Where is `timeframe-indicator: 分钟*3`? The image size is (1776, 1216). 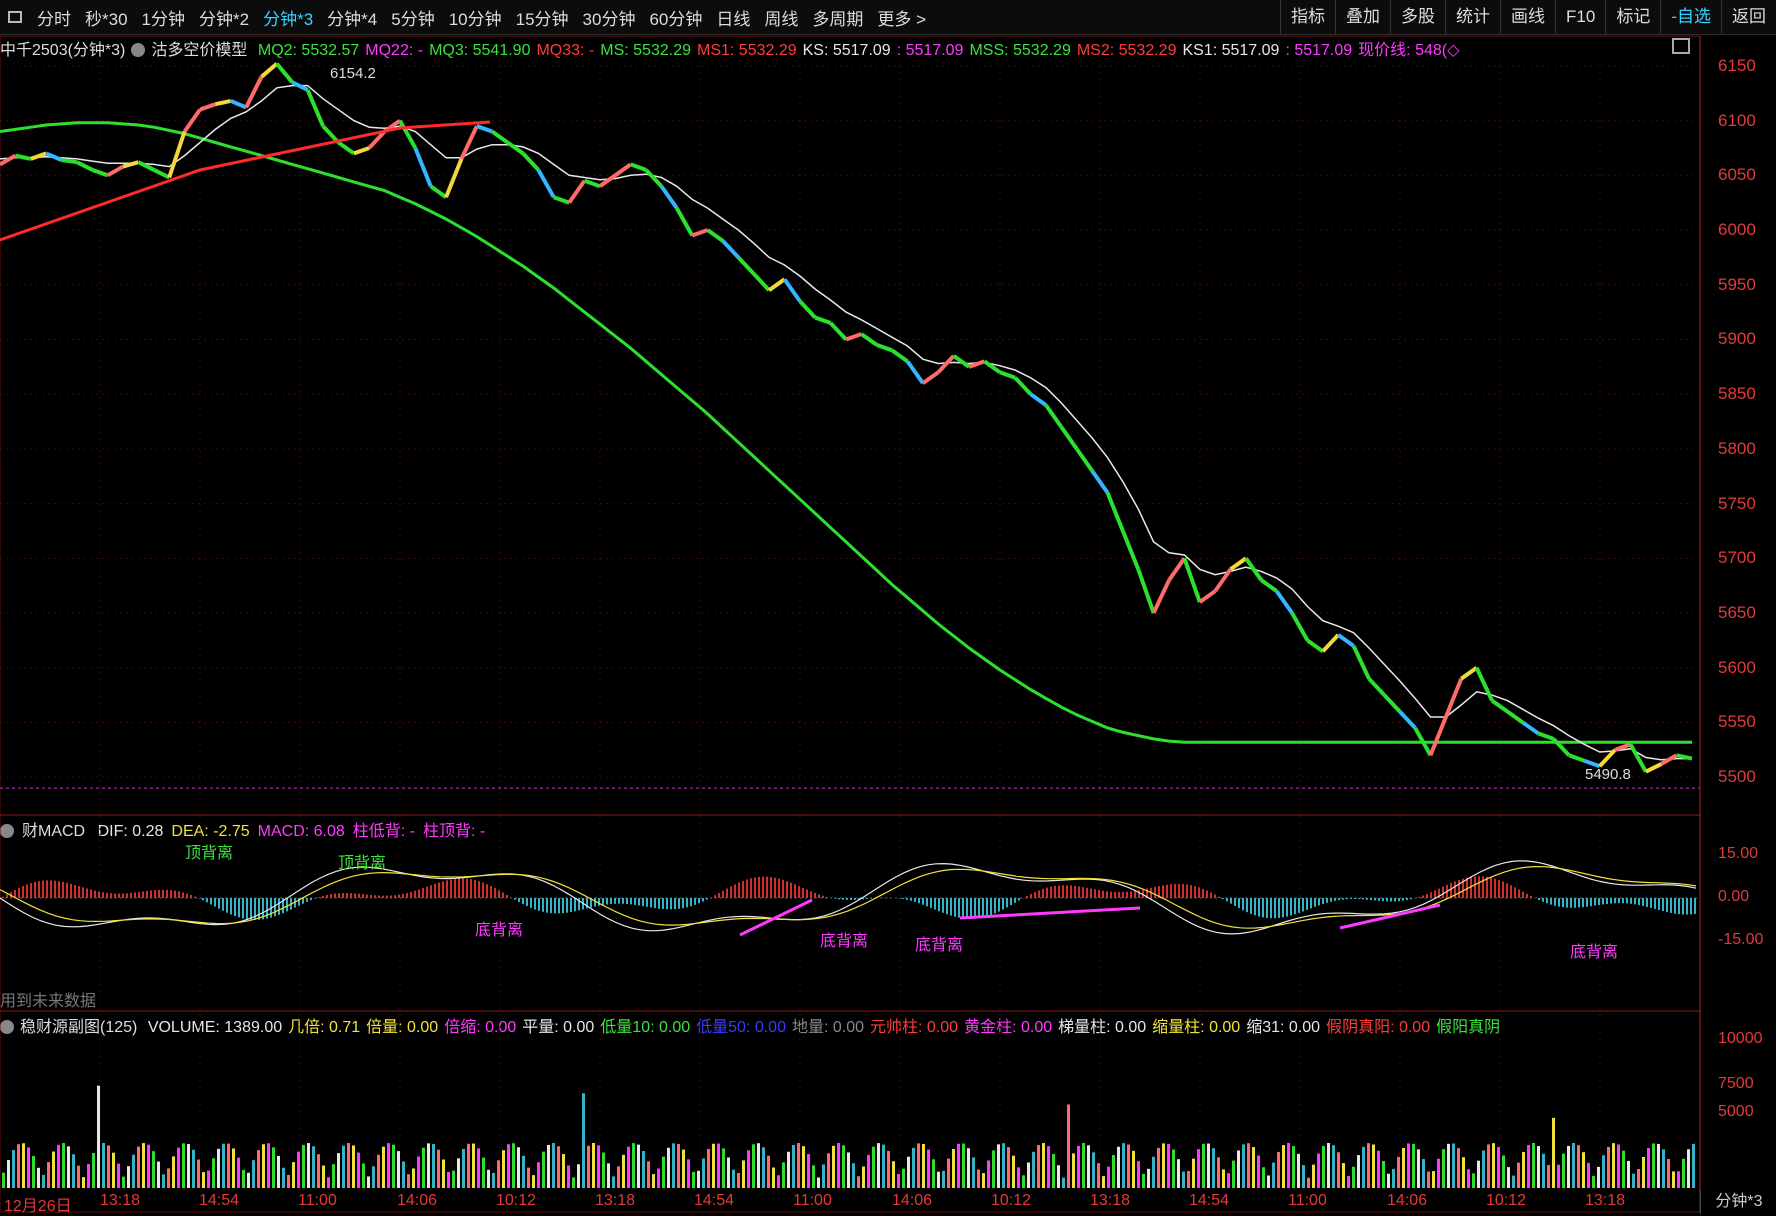
timeframe-indicator: 分钟*3 is located at coordinates (1738, 1202).